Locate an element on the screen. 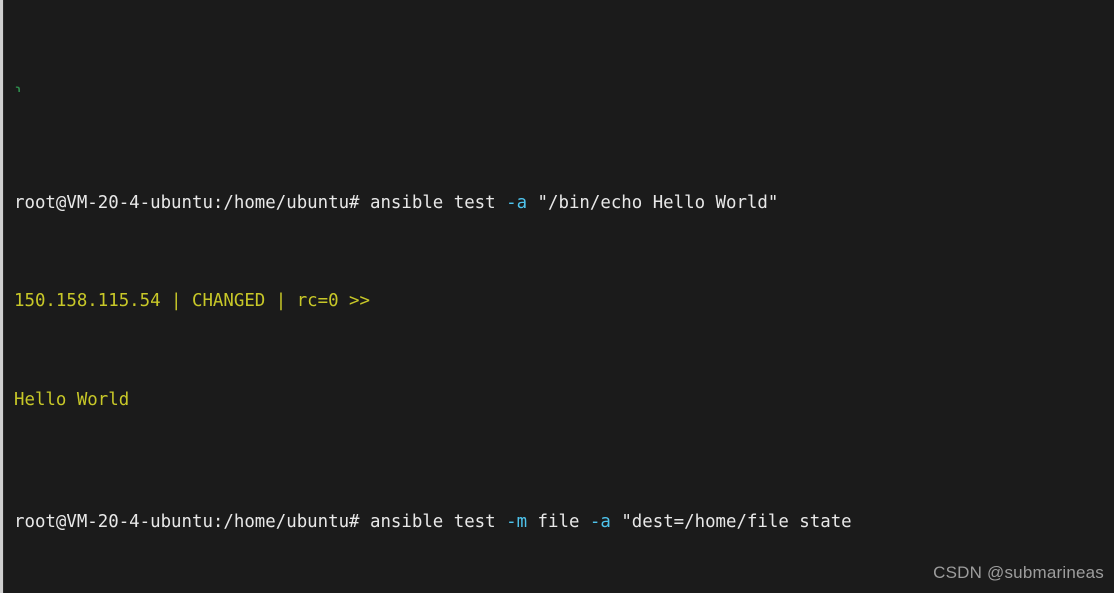 This screenshot has height=593, width=1114. command-args: "/bin/echo Hello World" is located at coordinates (653, 202).